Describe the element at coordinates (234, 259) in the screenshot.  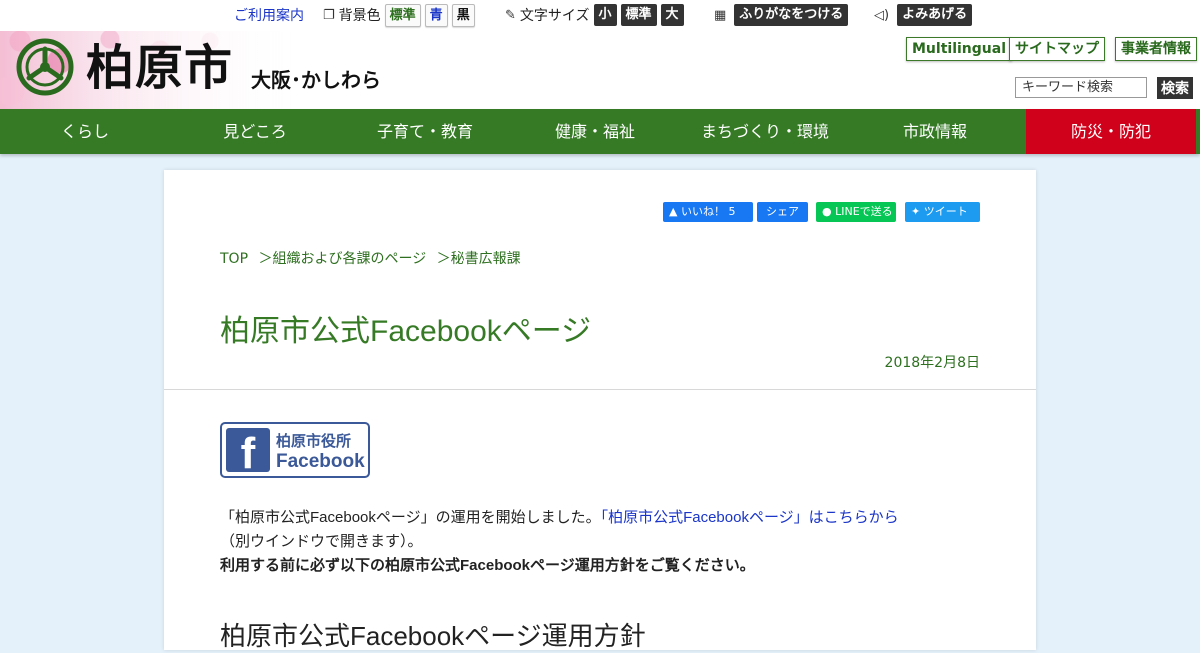
I see `breadcrumb-top: TOP` at that location.